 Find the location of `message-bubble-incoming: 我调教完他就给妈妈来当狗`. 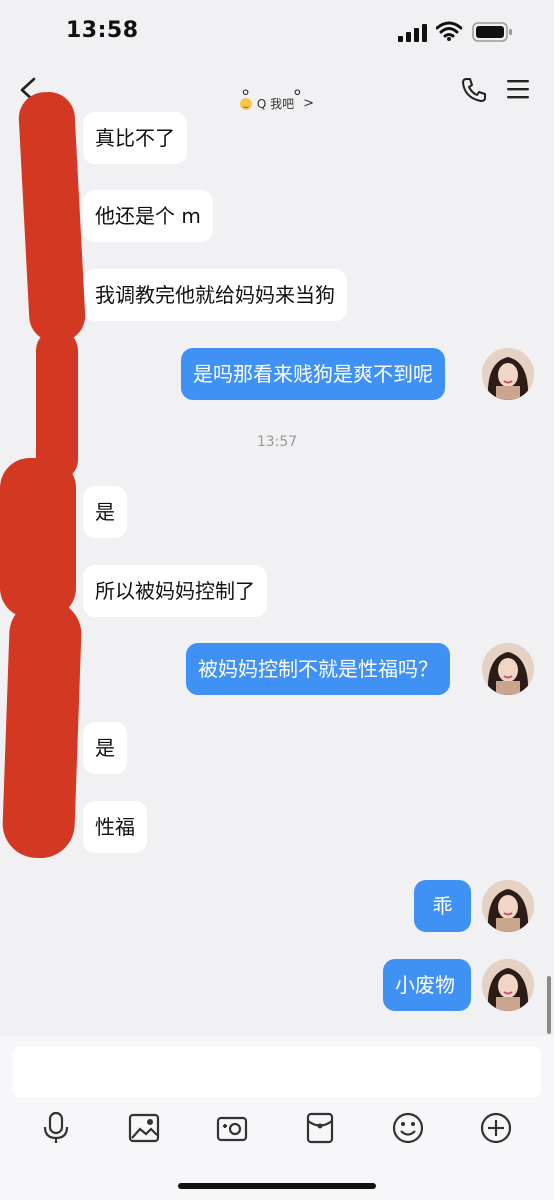

message-bubble-incoming: 我调教完他就给妈妈来当狗 is located at coordinates (215, 295).